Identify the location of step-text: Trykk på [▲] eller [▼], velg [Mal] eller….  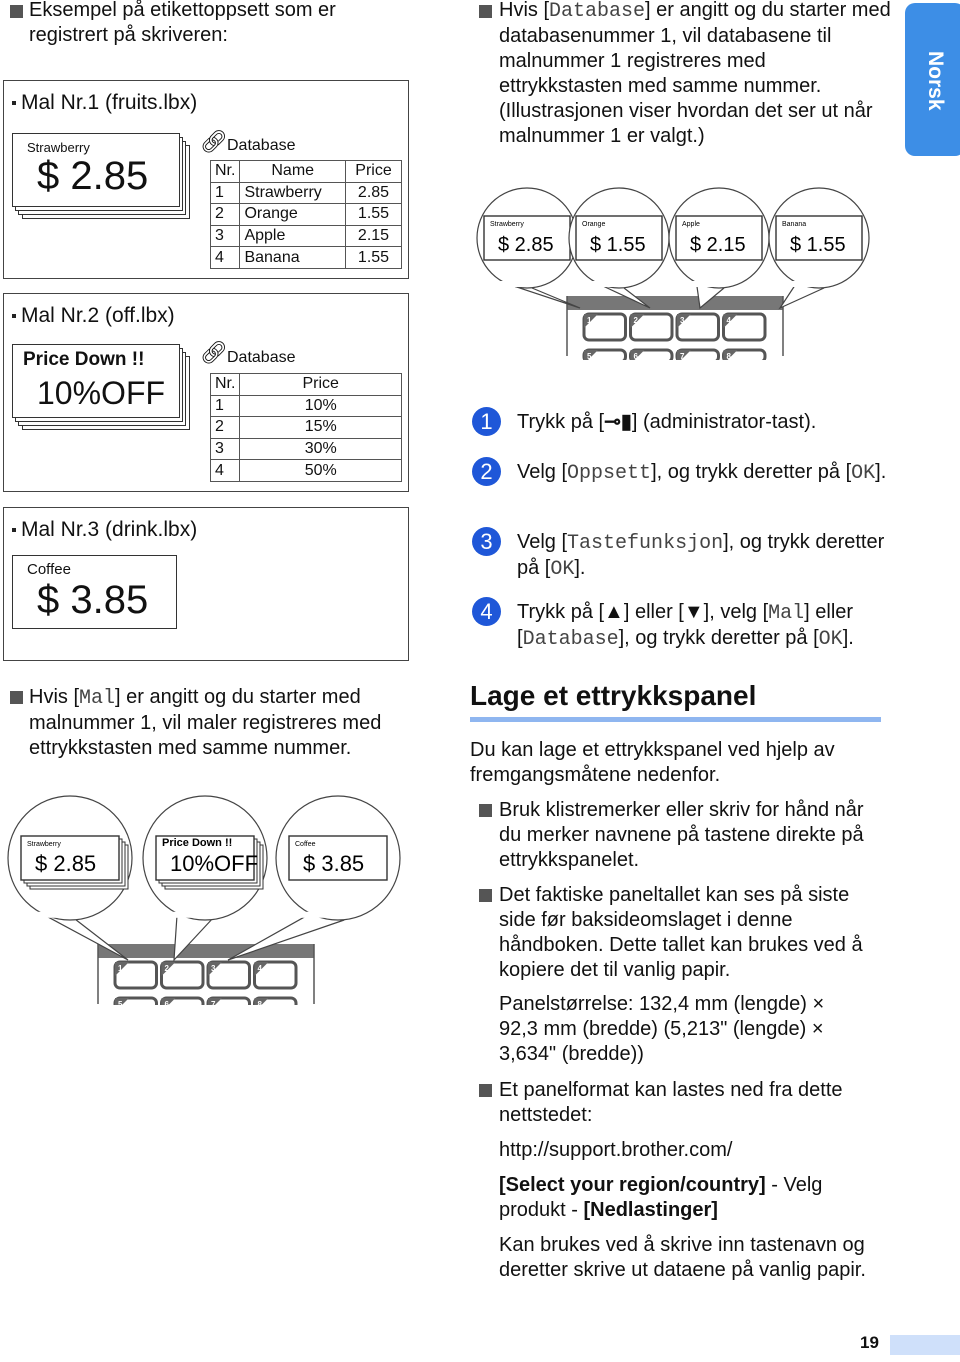
(685, 626).